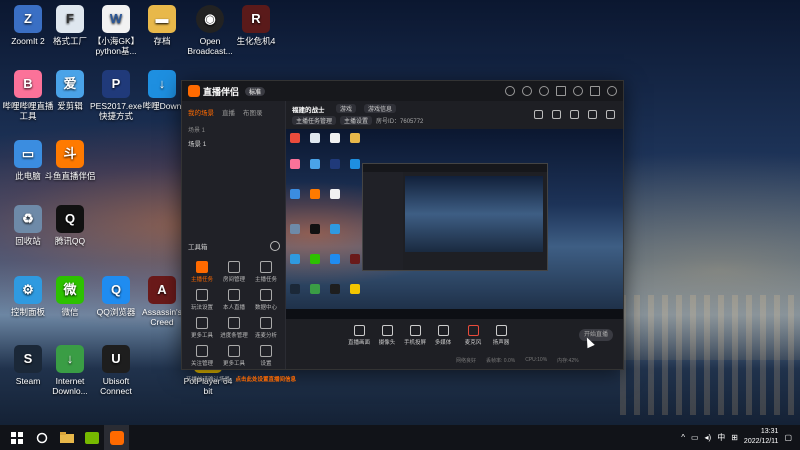 Image resolution: width=800 pixels, height=450 pixels. I want to click on clock: 13:31 2022/12/11, so click(761, 437).